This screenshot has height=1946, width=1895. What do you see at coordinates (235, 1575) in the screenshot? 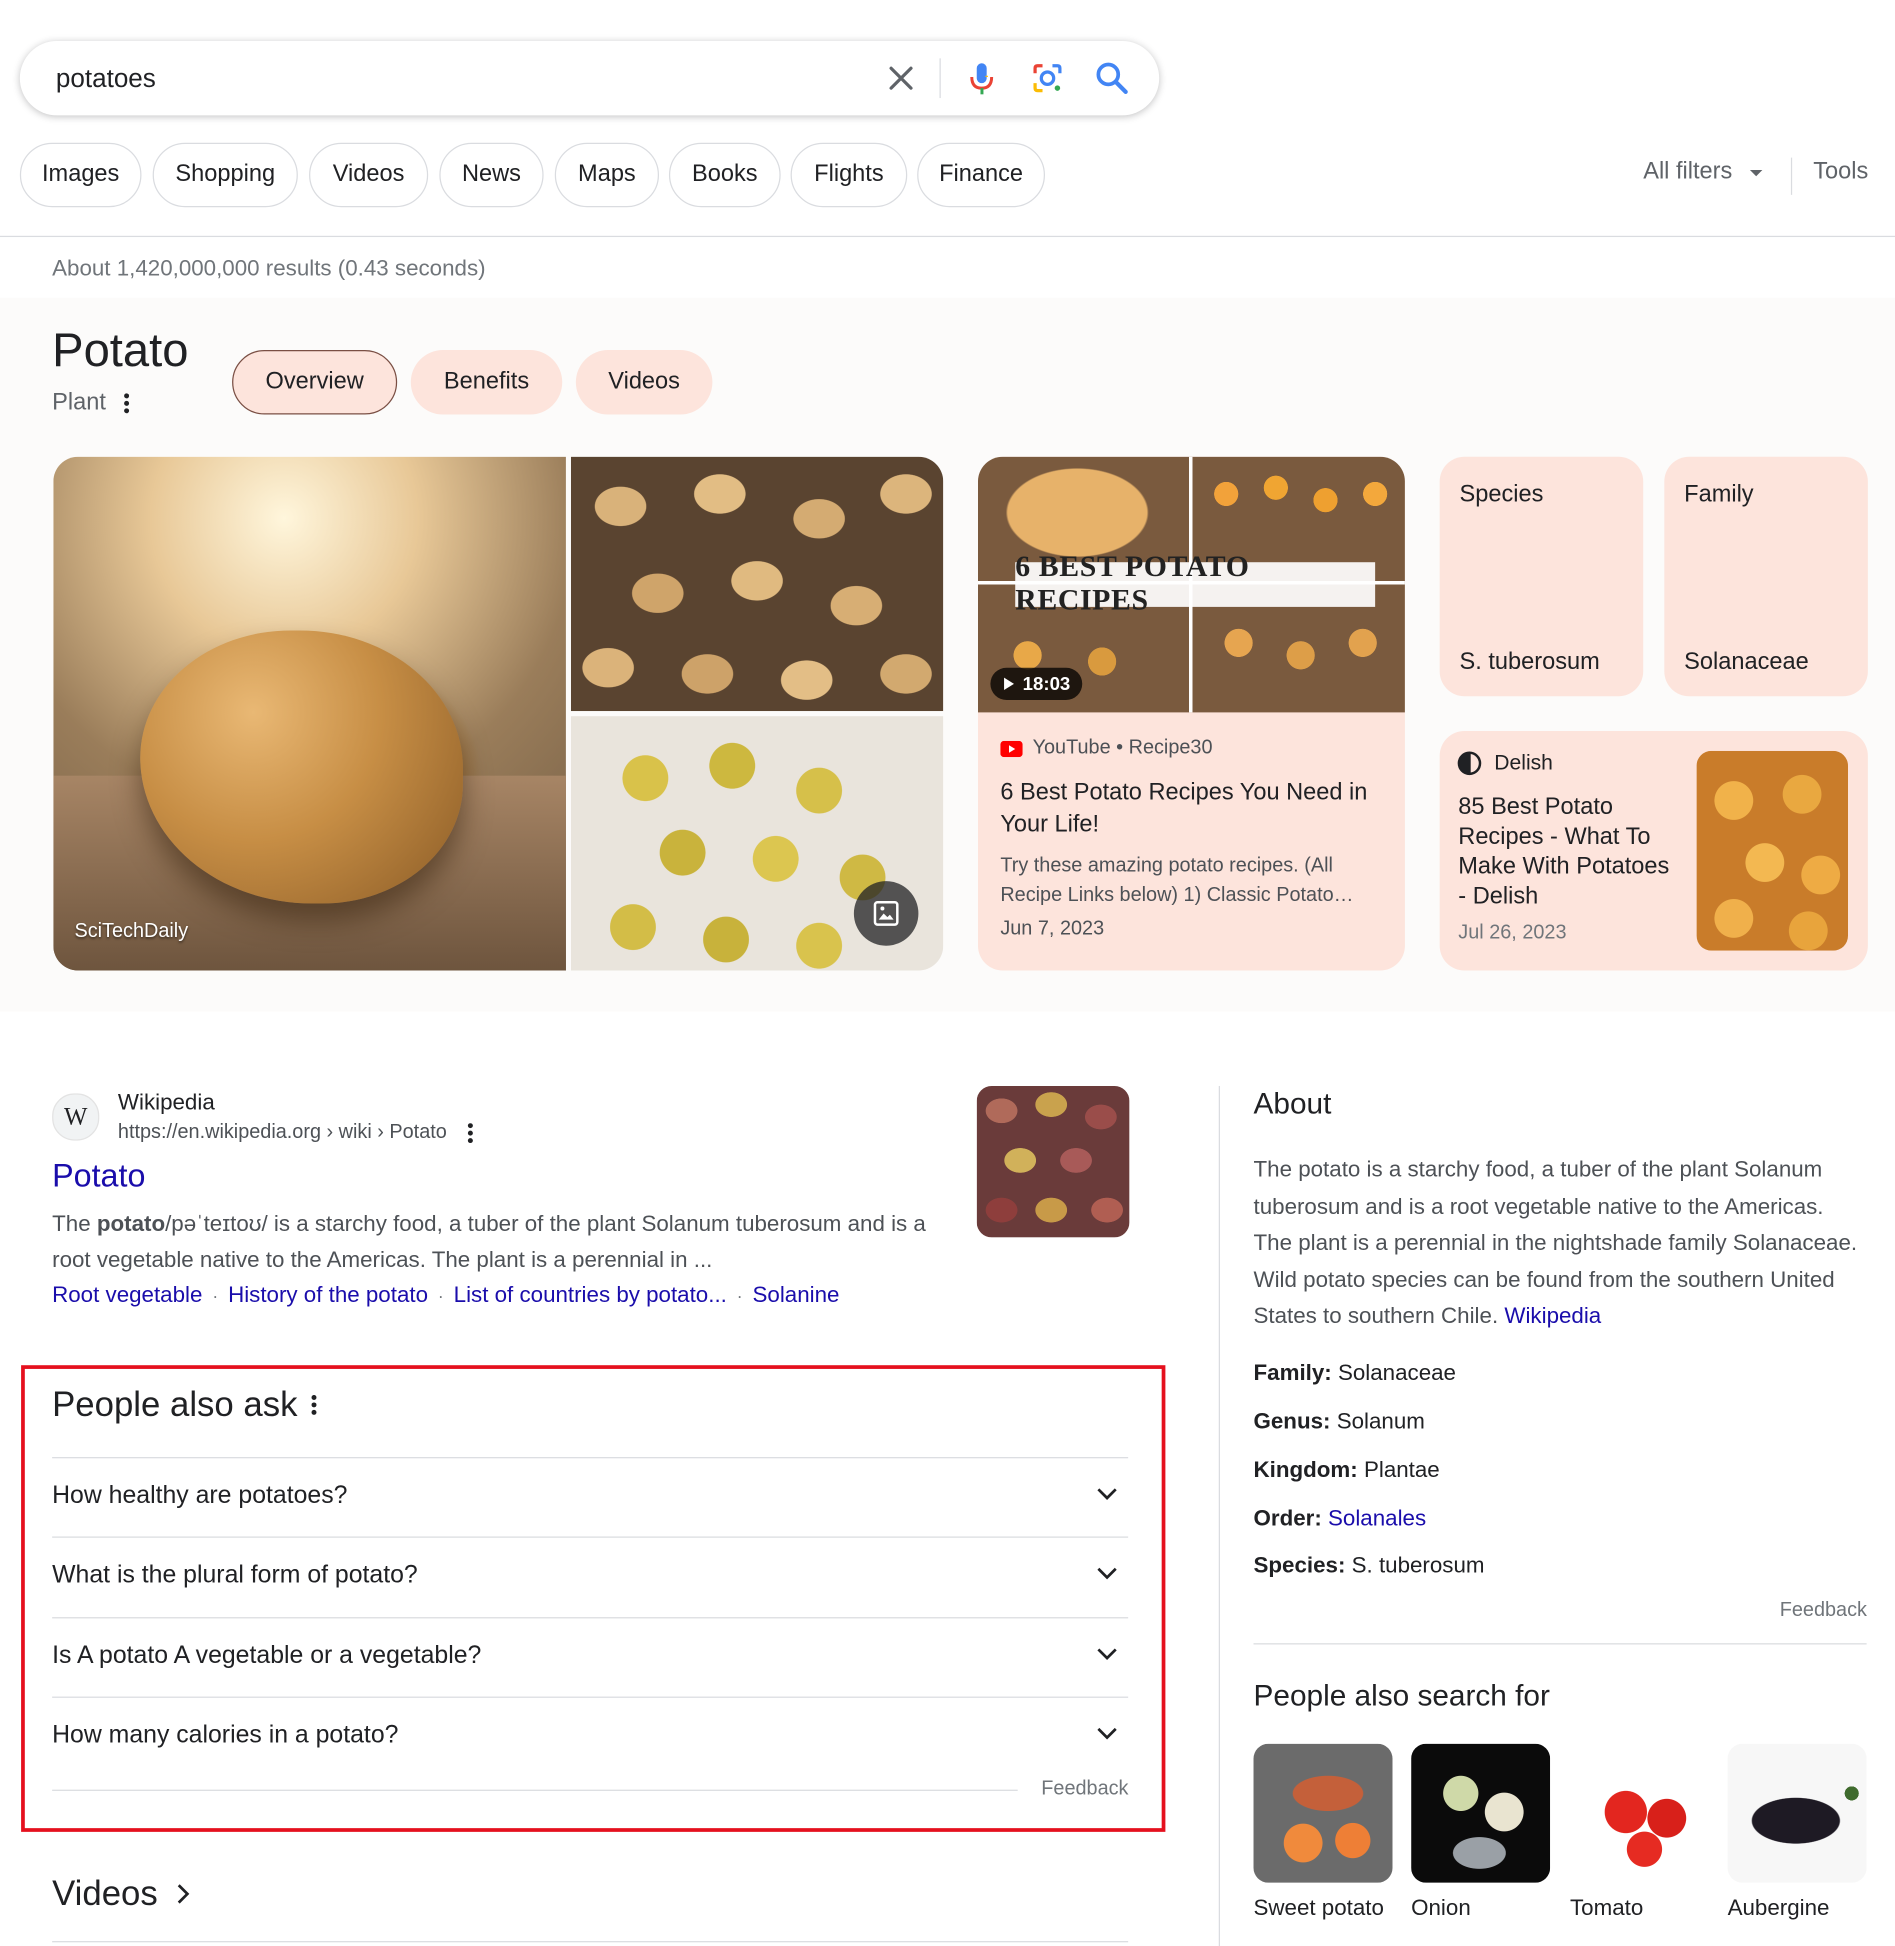
I see `paa-question: What is the plural form of potato?` at bounding box center [235, 1575].